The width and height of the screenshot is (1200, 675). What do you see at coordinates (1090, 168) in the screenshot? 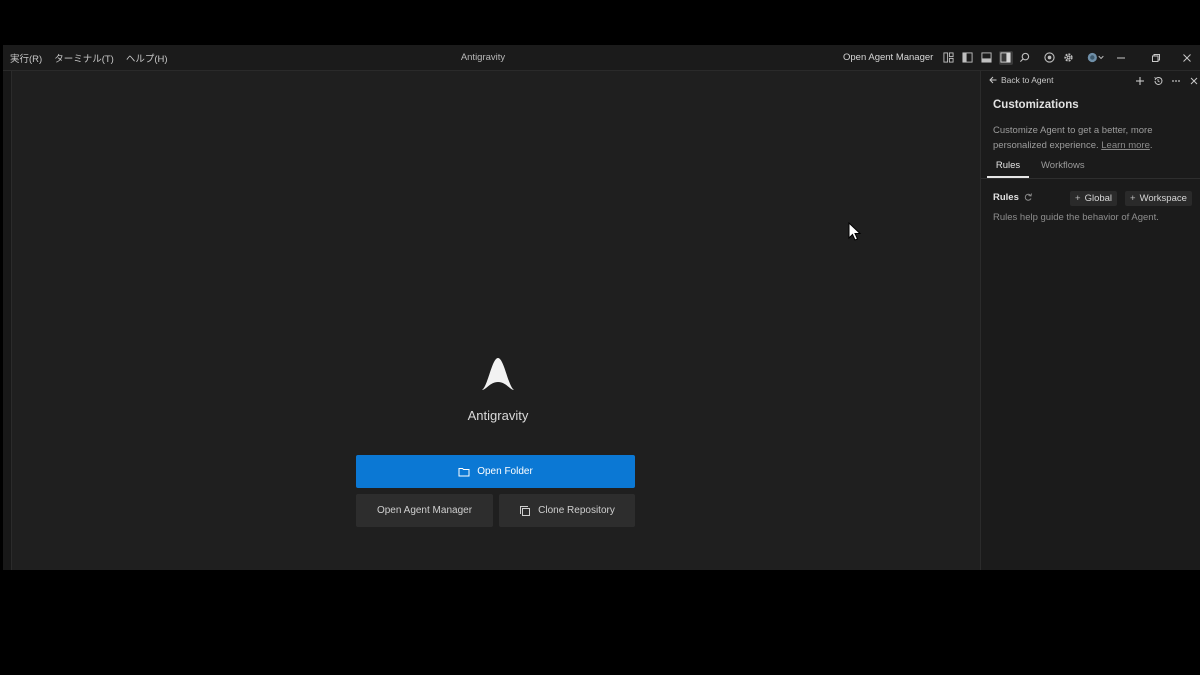
I see `panel-tabs: Rules Workflows` at bounding box center [1090, 168].